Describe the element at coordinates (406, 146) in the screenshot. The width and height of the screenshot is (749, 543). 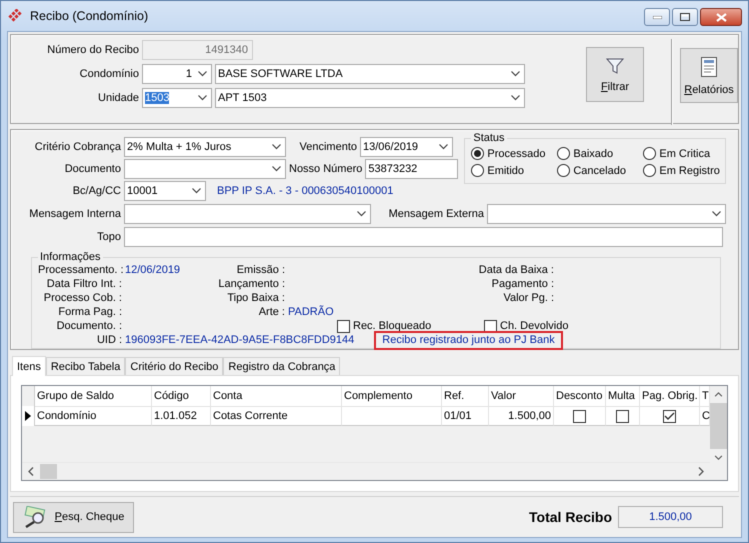
I see `due-date-picker: 13/06/2019` at that location.